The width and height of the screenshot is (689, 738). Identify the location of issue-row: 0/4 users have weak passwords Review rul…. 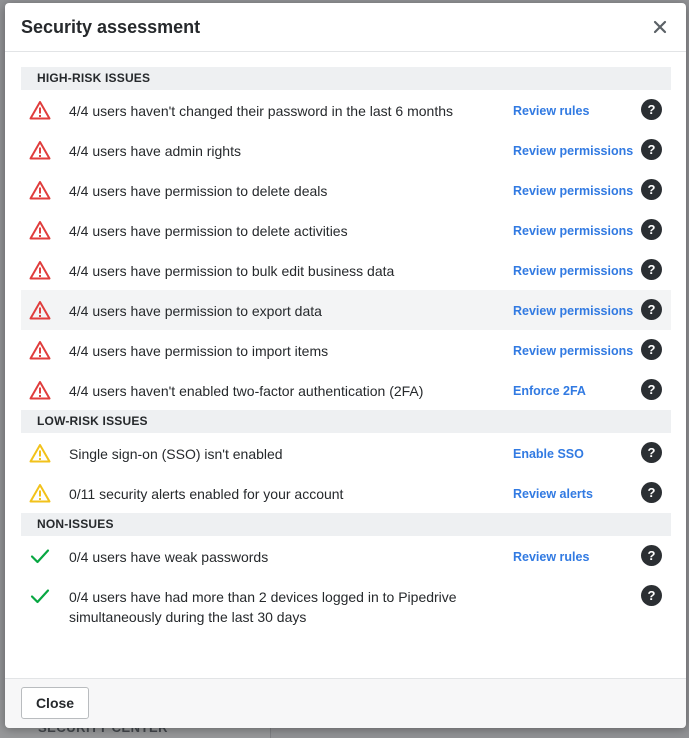
(346, 556).